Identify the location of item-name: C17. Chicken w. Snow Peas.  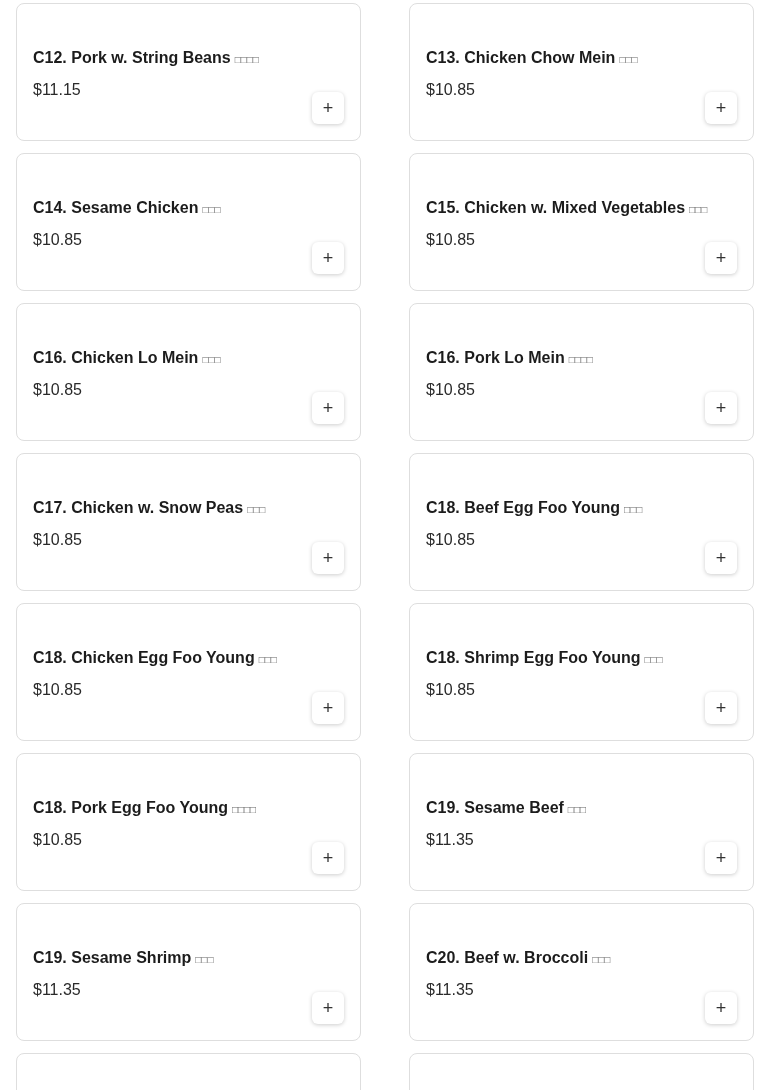
(138, 508).